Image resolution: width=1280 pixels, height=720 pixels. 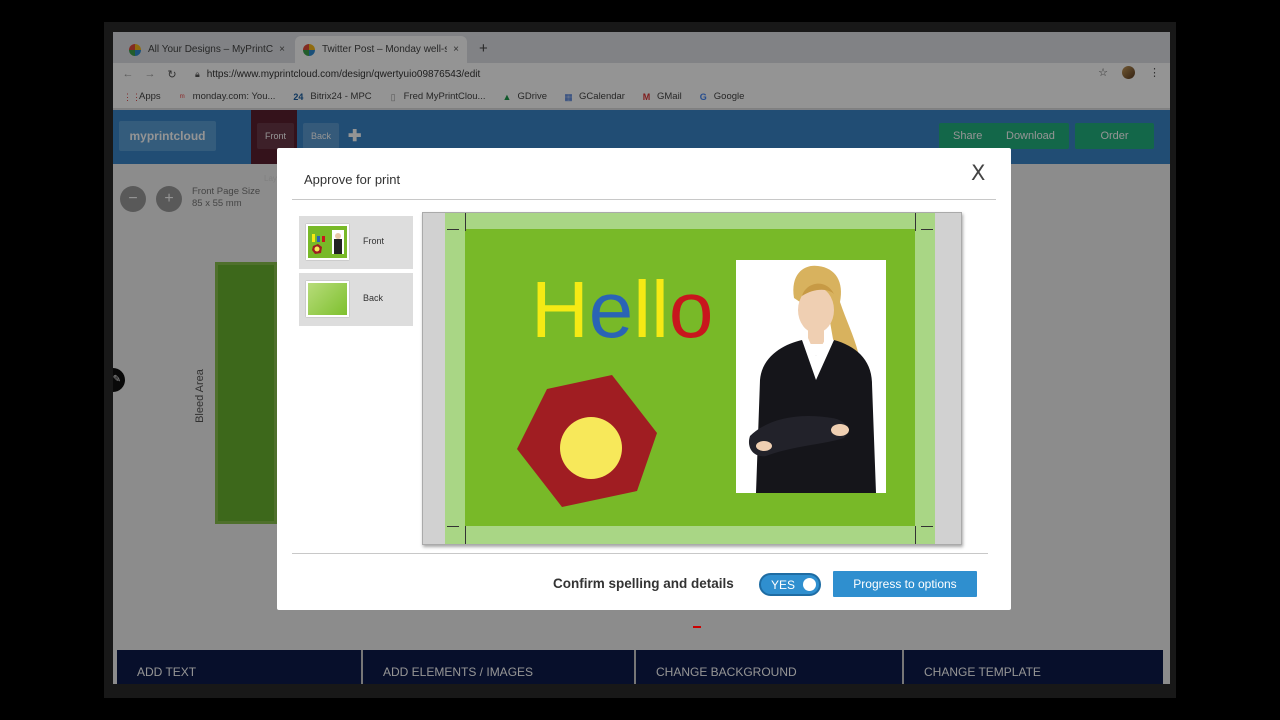 I want to click on dialog-title: Approve for print, so click(x=352, y=179).